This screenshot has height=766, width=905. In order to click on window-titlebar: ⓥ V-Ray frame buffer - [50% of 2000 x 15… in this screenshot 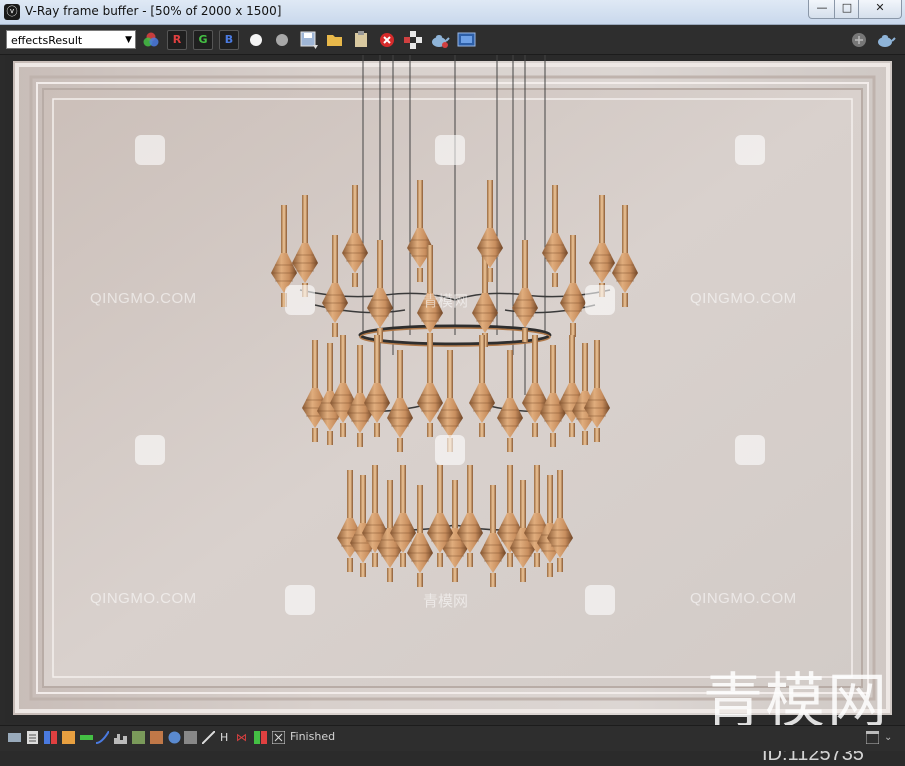, I will do `click(452, 12)`.